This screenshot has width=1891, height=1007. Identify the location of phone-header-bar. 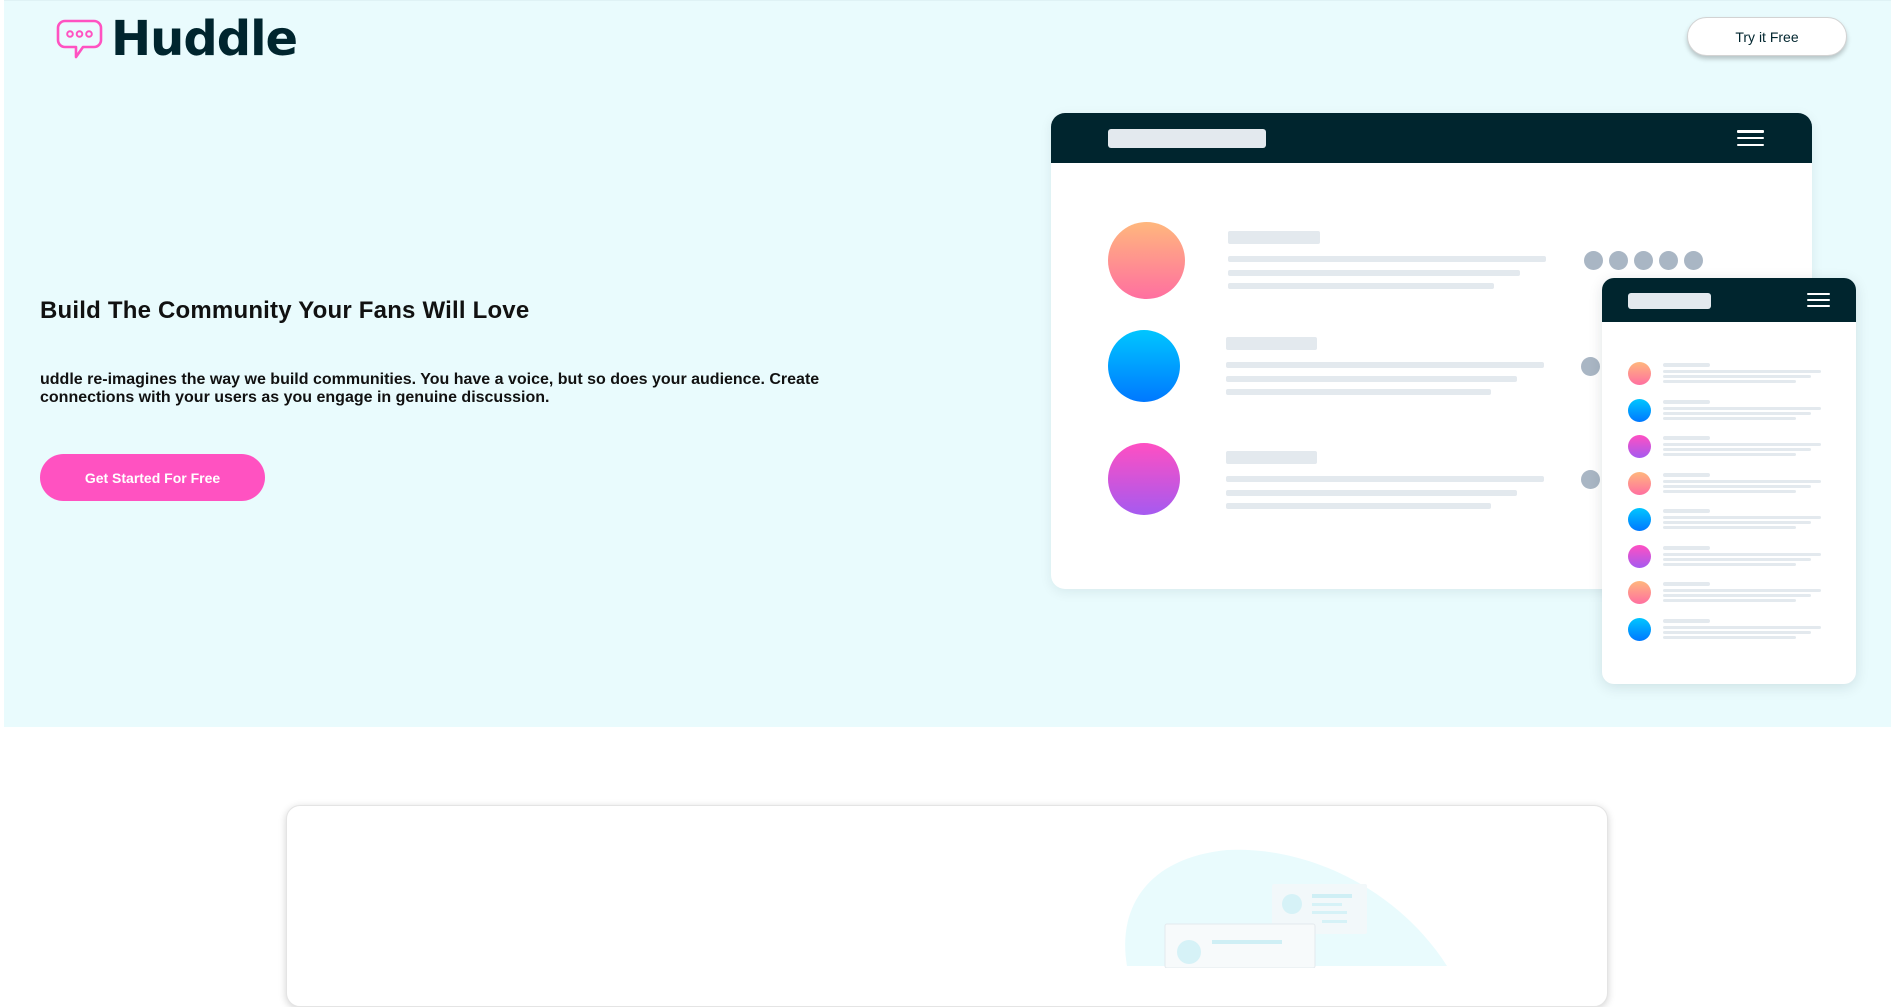
(1729, 300).